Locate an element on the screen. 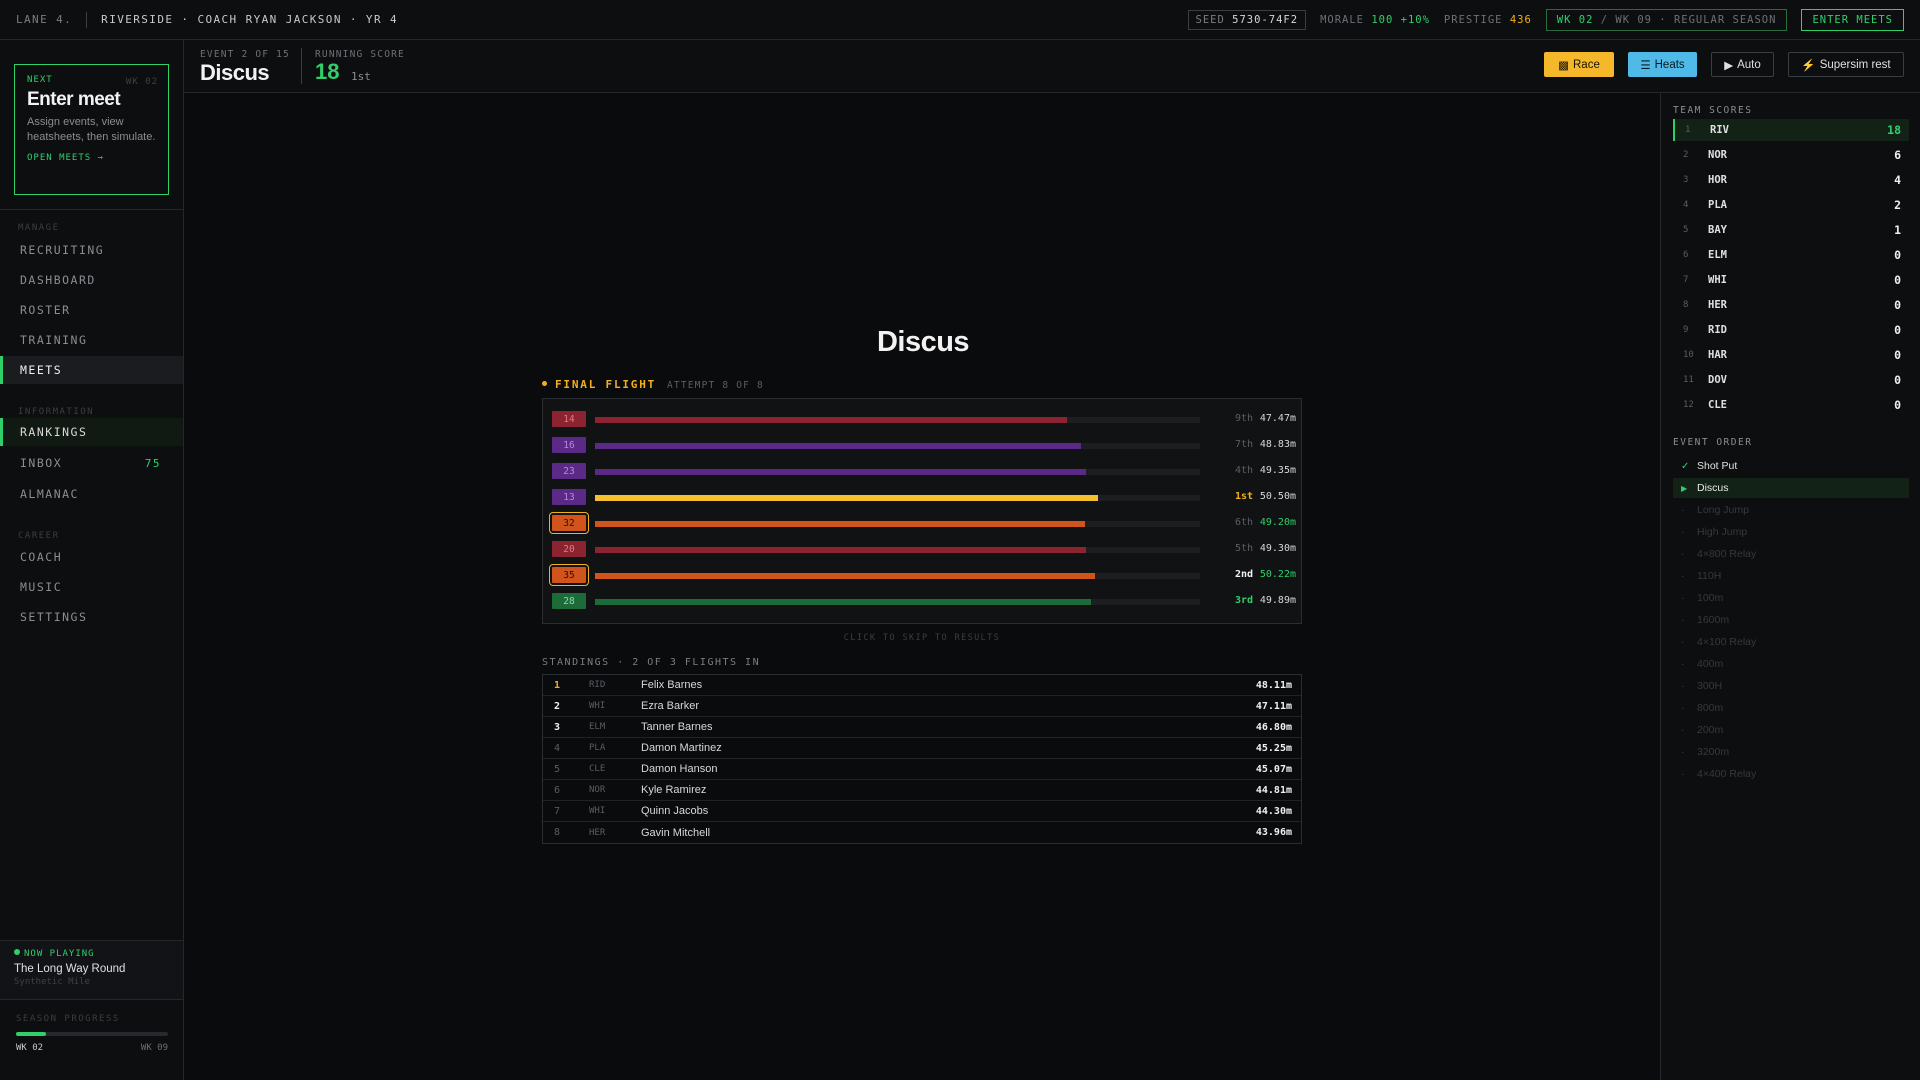 The height and width of the screenshot is (1080, 1920). standing-rank: 6 is located at coordinates (557, 790).